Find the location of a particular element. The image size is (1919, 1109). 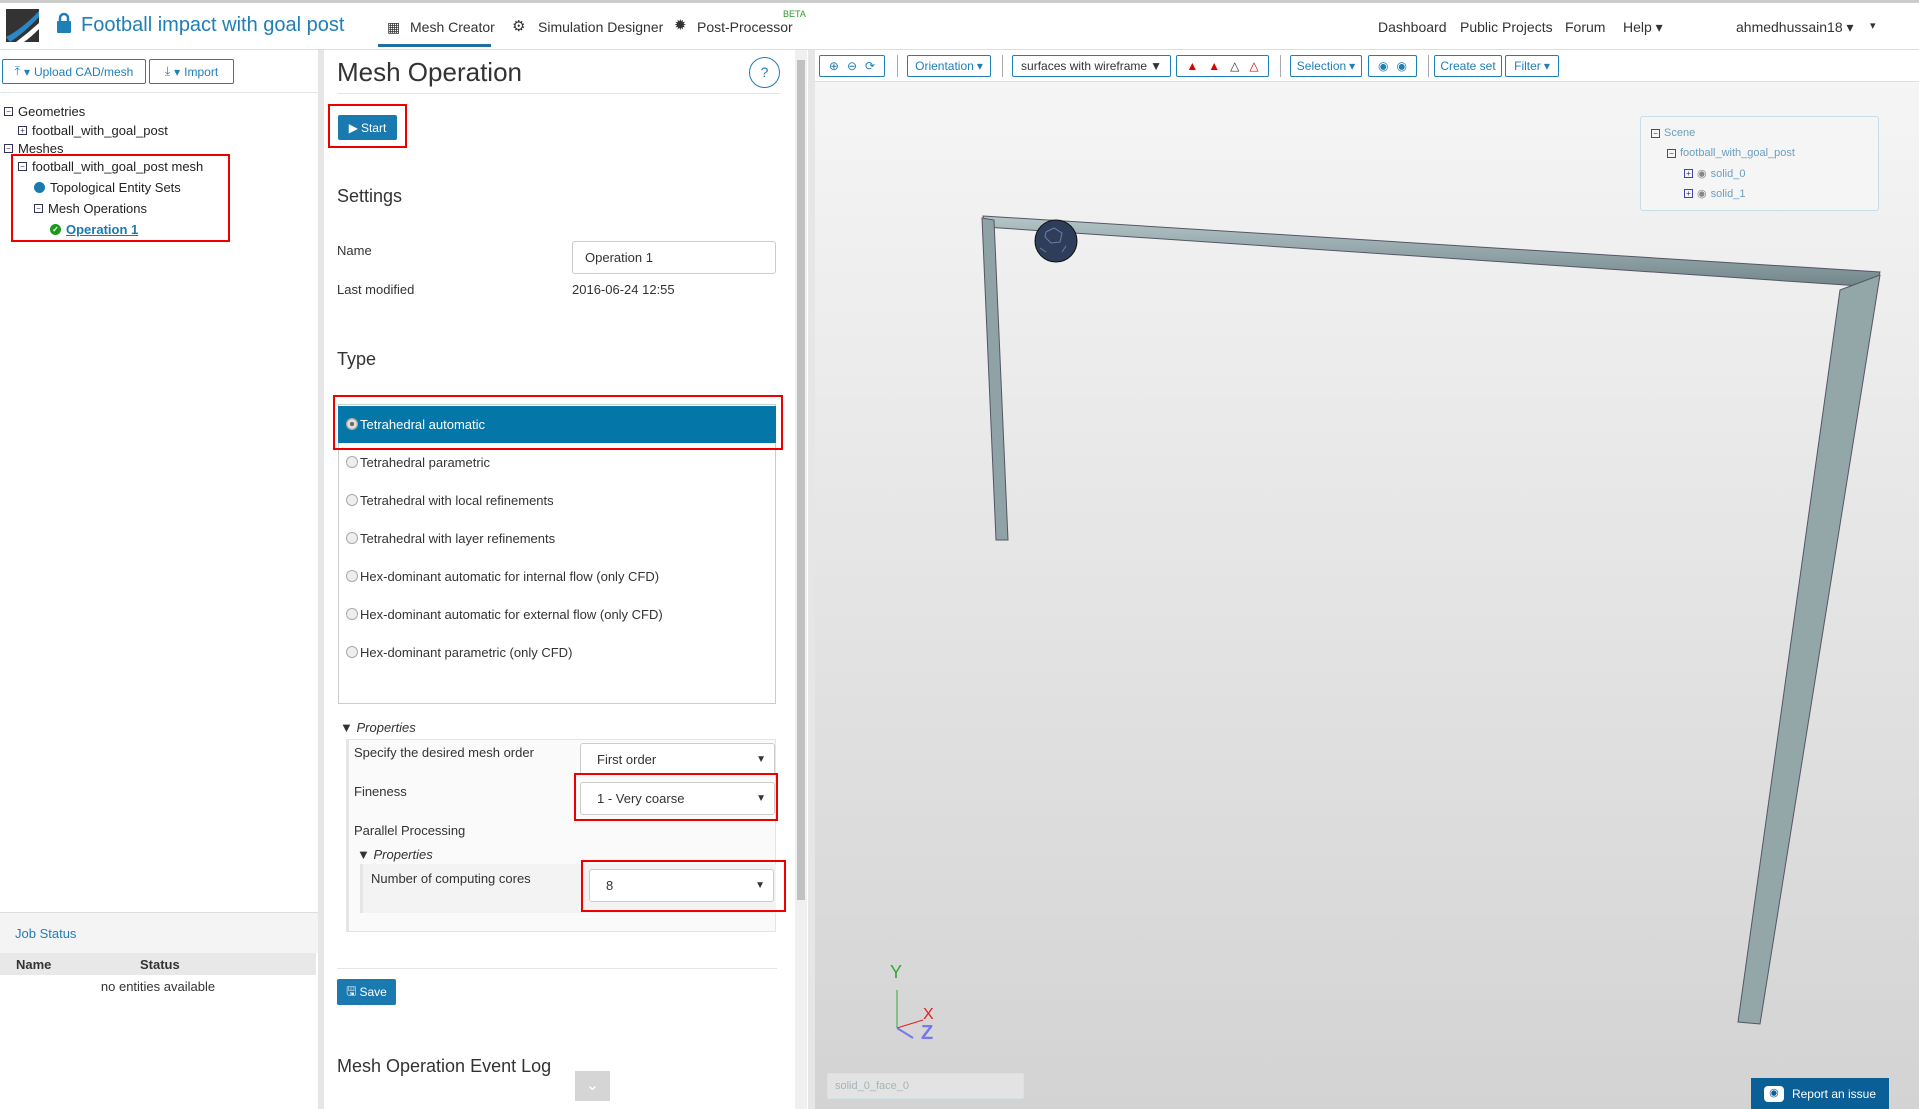

tree-geometries: − Geometries is located at coordinates (44, 111).